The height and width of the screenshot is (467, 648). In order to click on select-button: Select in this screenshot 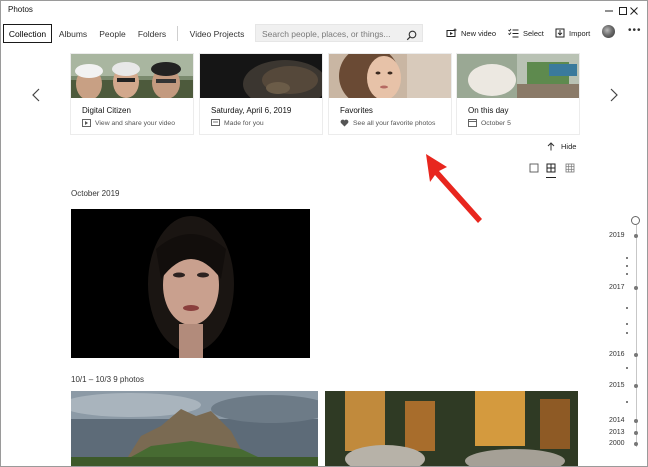, I will do `click(526, 33)`.